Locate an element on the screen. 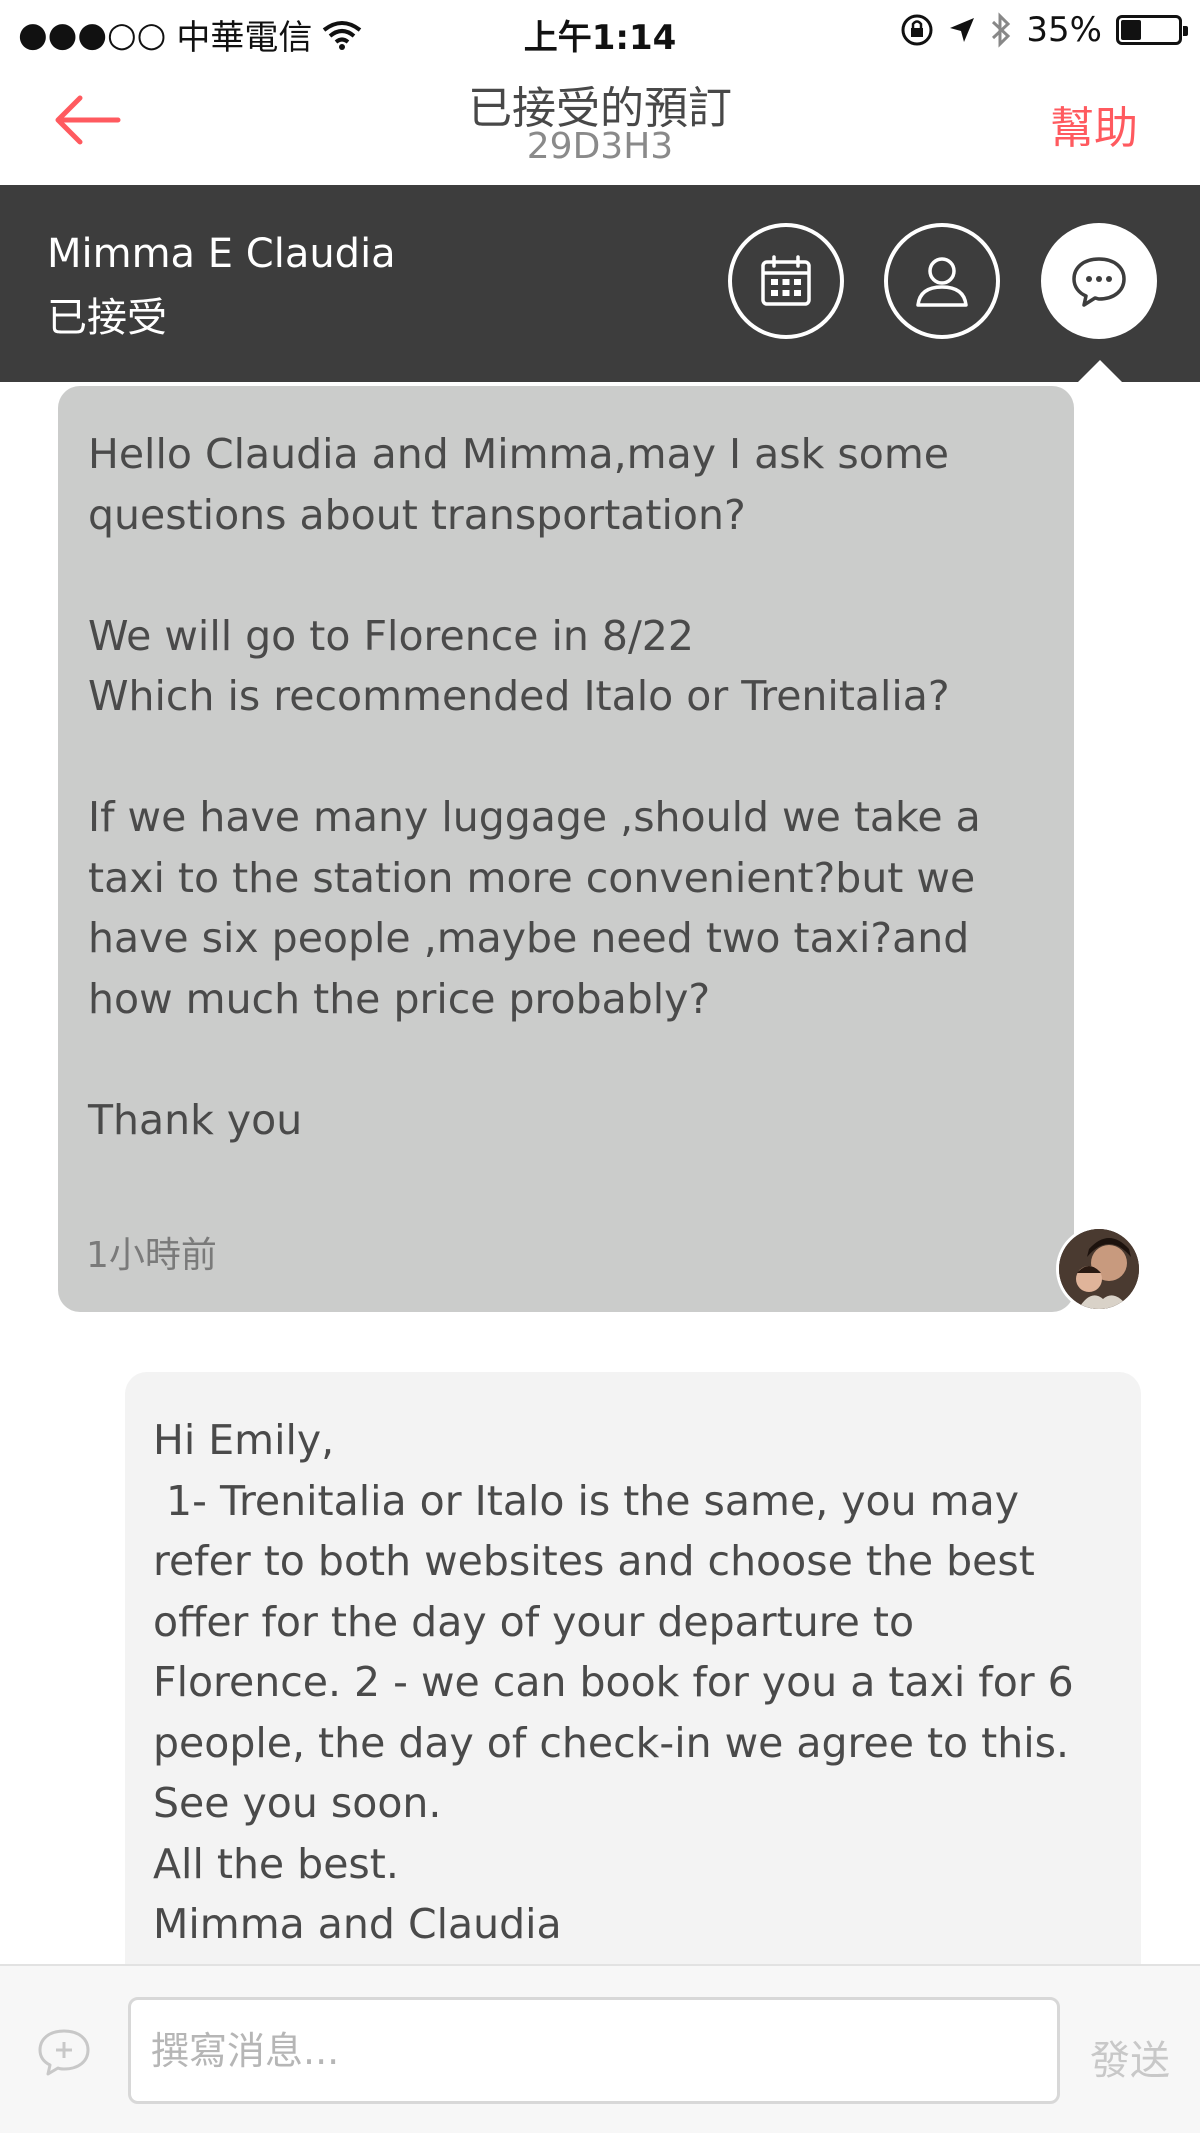  confirmation-code: 29D3H3 is located at coordinates (600, 146).